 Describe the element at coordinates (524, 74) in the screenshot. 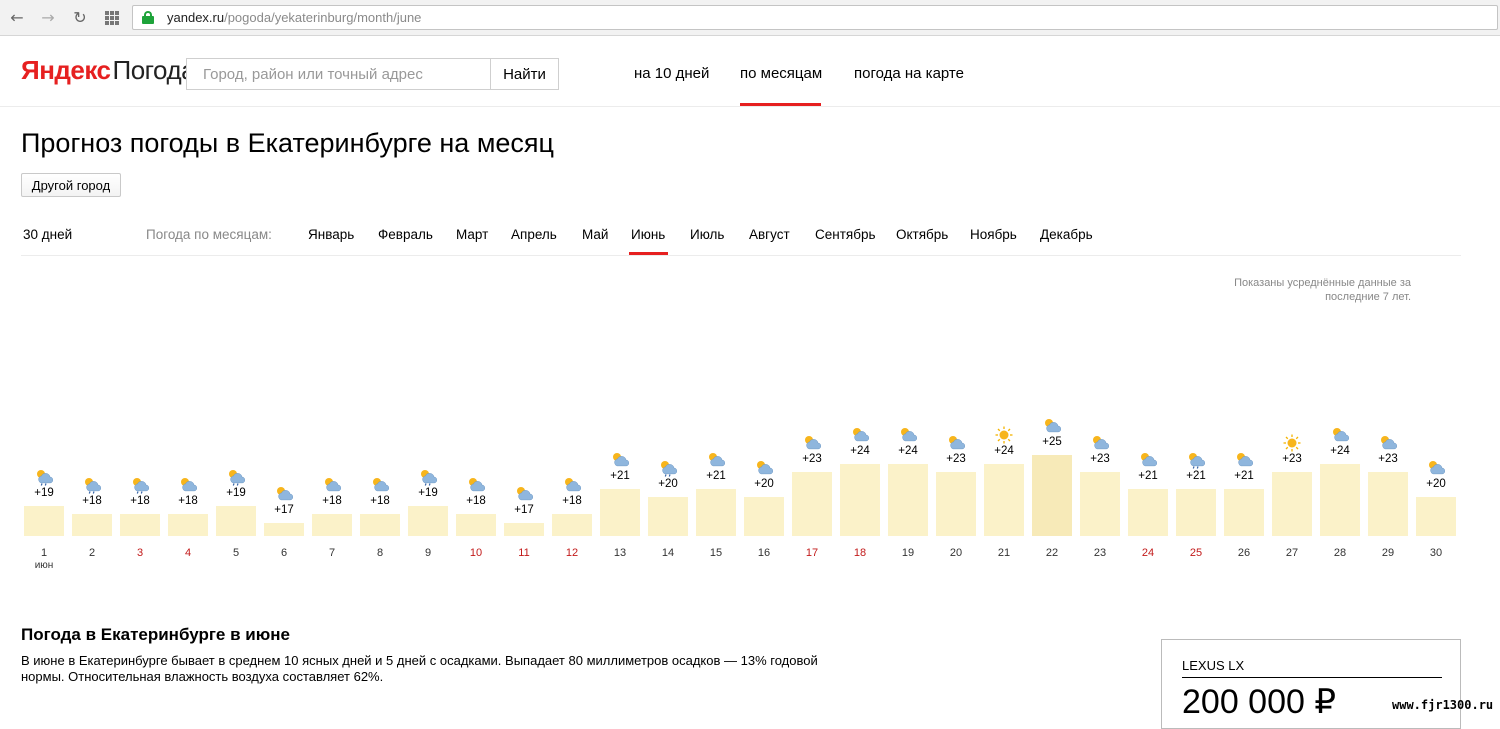

I see `search-button: Найти` at that location.